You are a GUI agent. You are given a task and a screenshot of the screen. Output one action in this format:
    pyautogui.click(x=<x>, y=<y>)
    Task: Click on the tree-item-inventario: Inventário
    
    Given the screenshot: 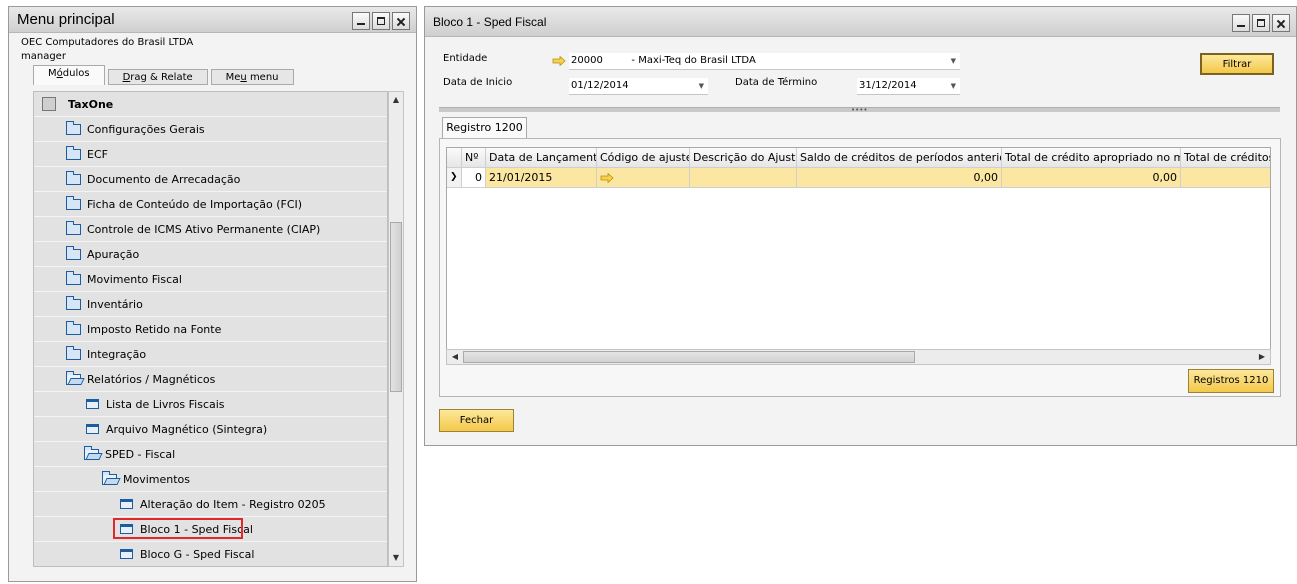 What is the action you would take?
    pyautogui.click(x=210, y=304)
    